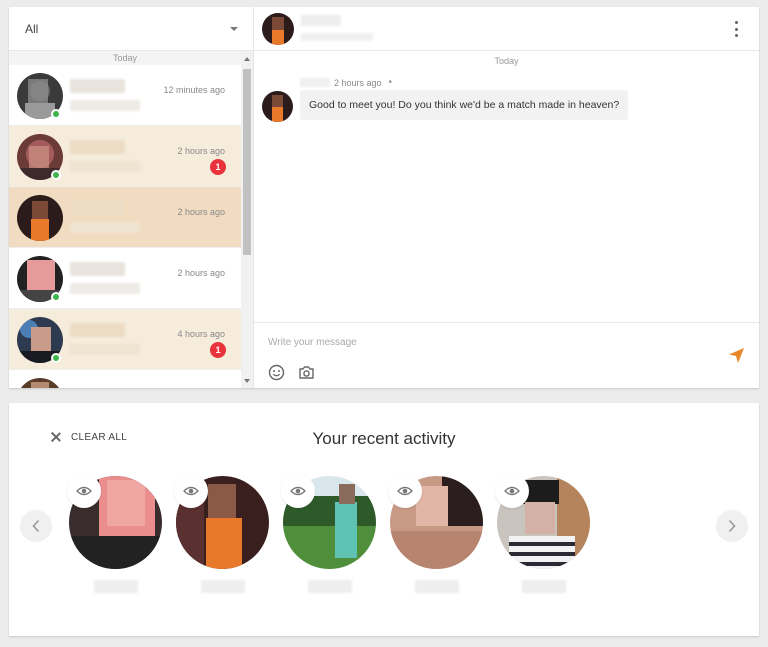 The width and height of the screenshot is (768, 647). Describe the element at coordinates (234, 29) in the screenshot. I see `chevron-down-icon` at that location.